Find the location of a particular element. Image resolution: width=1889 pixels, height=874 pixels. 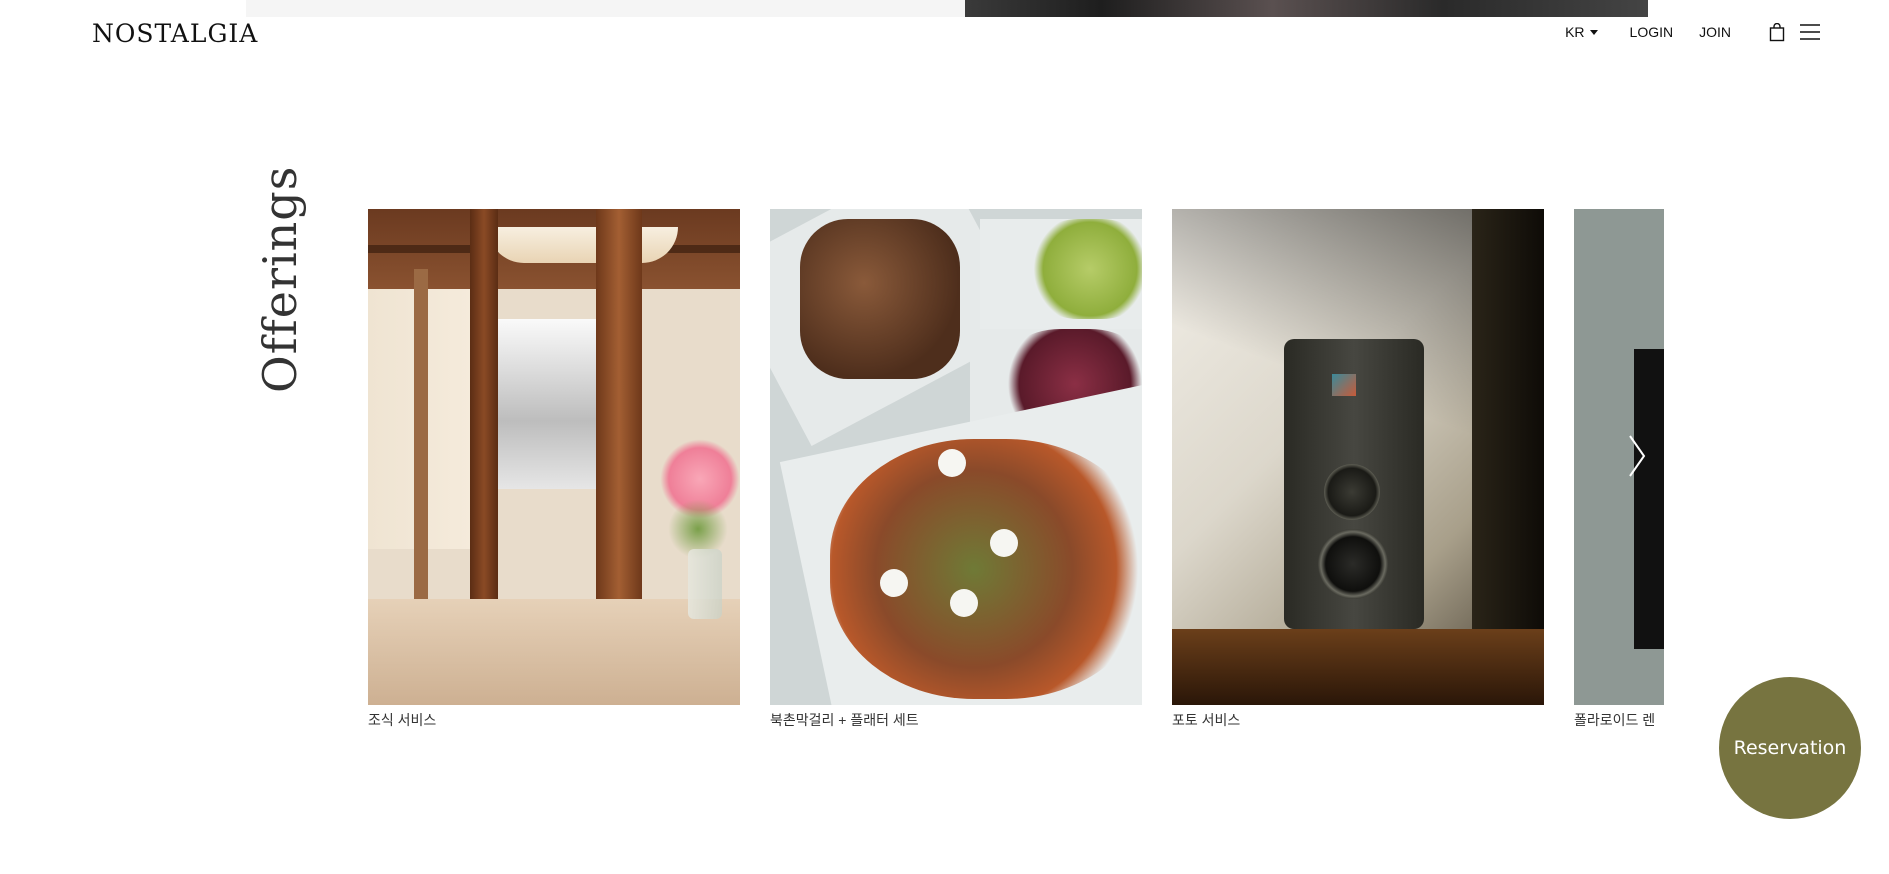

section-title: Offerings is located at coordinates (280, 279).